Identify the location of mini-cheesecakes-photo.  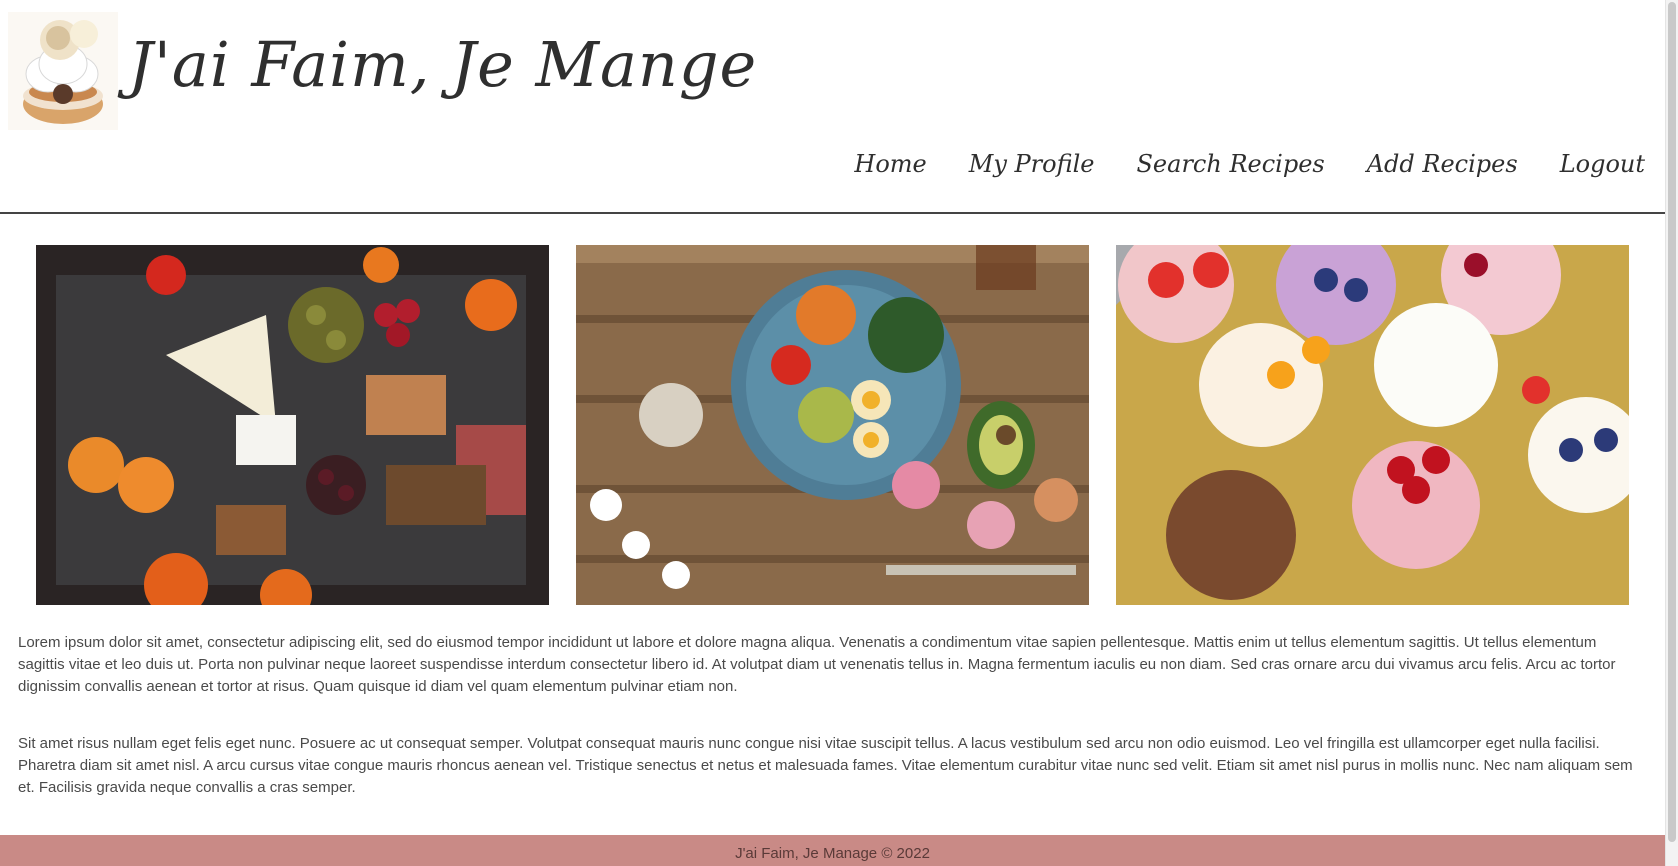
(1372, 425).